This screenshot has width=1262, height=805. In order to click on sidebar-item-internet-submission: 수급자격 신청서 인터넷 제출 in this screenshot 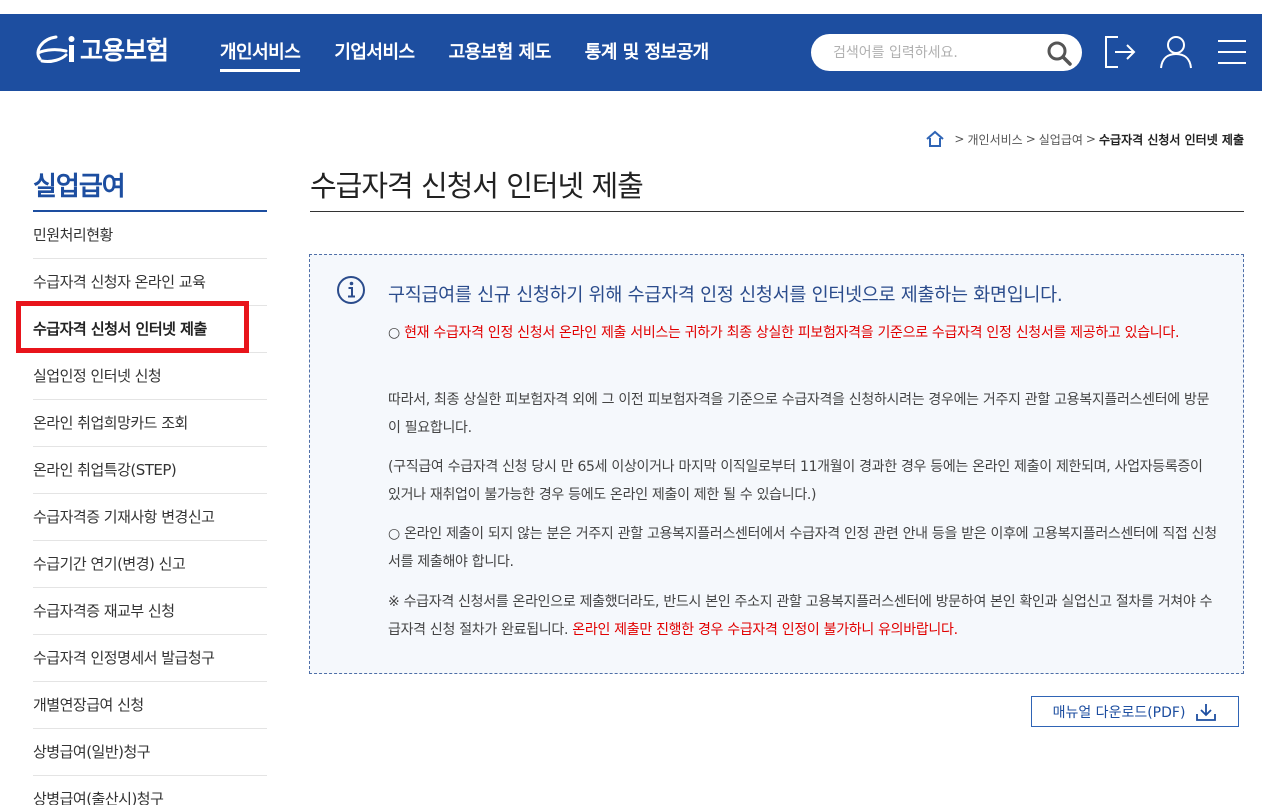, I will do `click(141, 327)`.